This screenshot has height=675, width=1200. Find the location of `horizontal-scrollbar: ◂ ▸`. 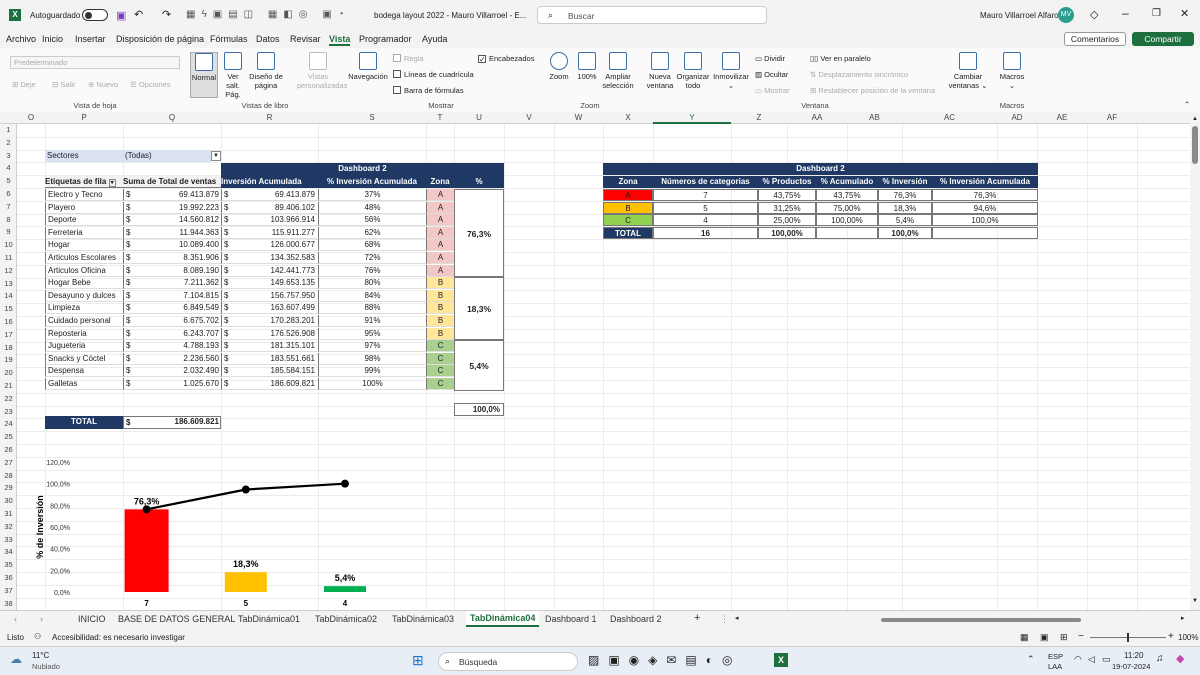

horizontal-scrollbar: ◂ ▸ is located at coordinates (962, 619).